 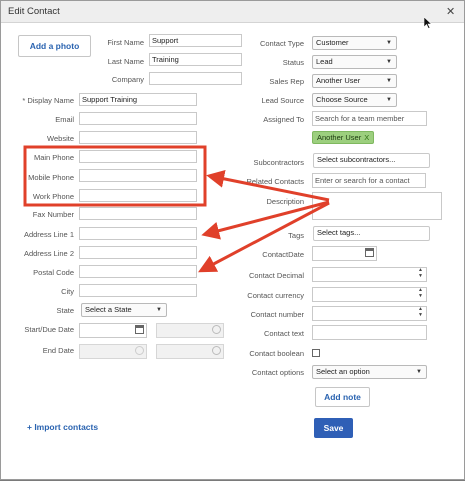 I want to click on arrow-to-postal, so click(x=264, y=237).